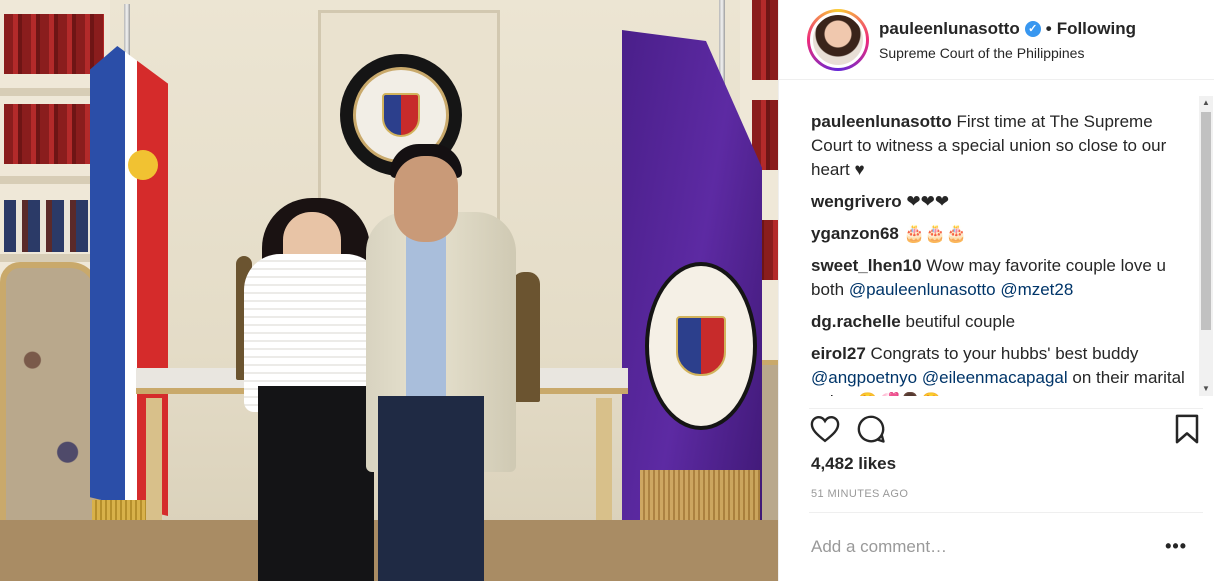 This screenshot has width=1214, height=581. Describe the element at coordinates (1206, 221) in the screenshot. I see `scroll-thumb` at that location.